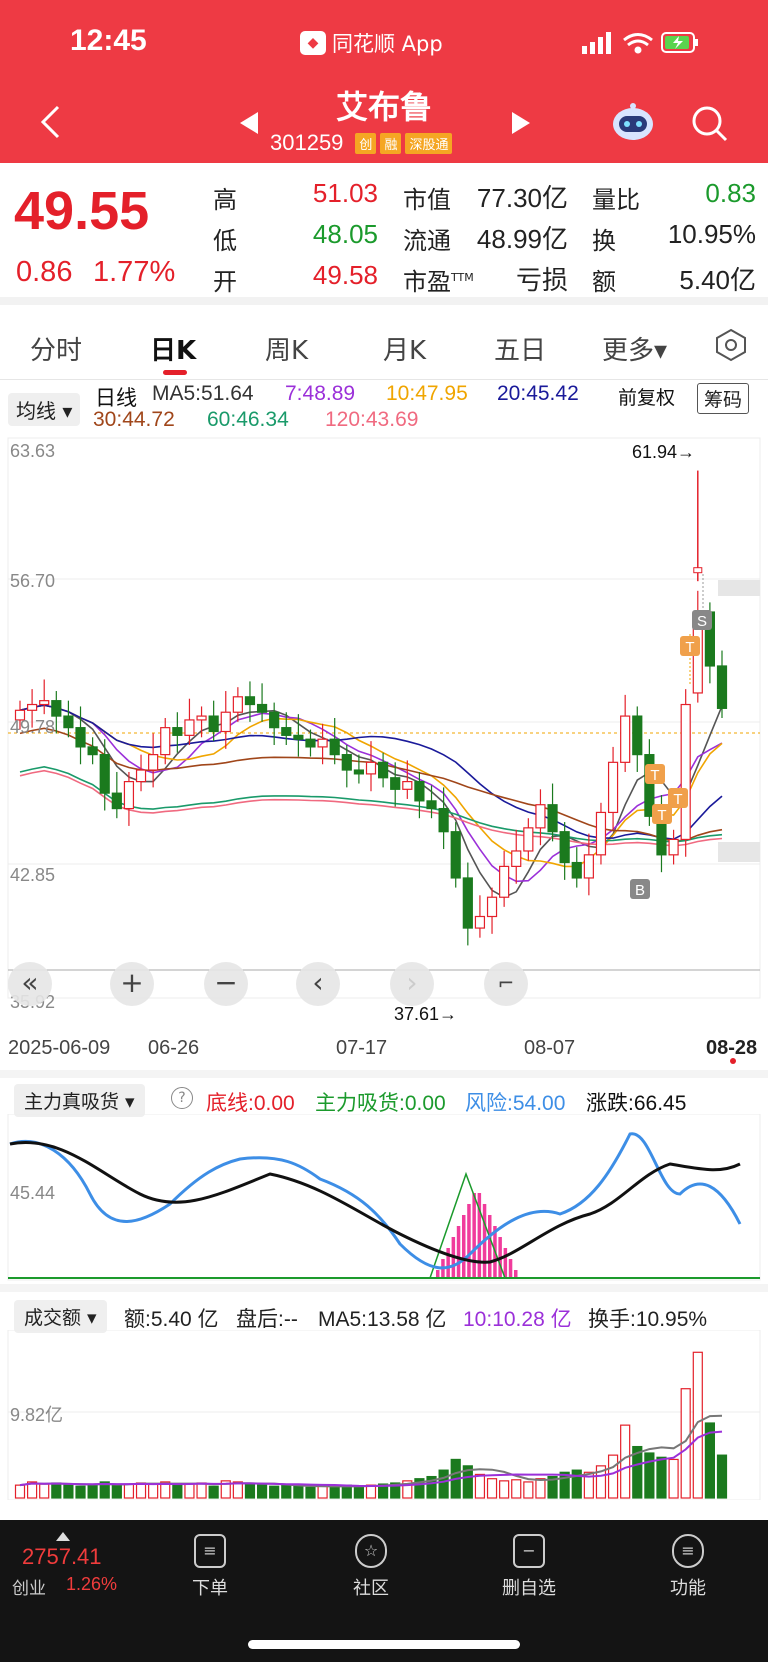 Image resolution: width=768 pixels, height=1662 pixels. What do you see at coordinates (732, 1048) in the screenshot?
I see `date-label-5: 08-28` at bounding box center [732, 1048].